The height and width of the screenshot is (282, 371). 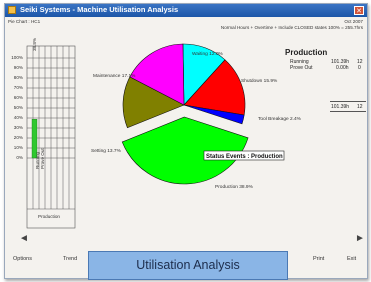 I want to click on trend-button: Trend, so click(x=70, y=259).